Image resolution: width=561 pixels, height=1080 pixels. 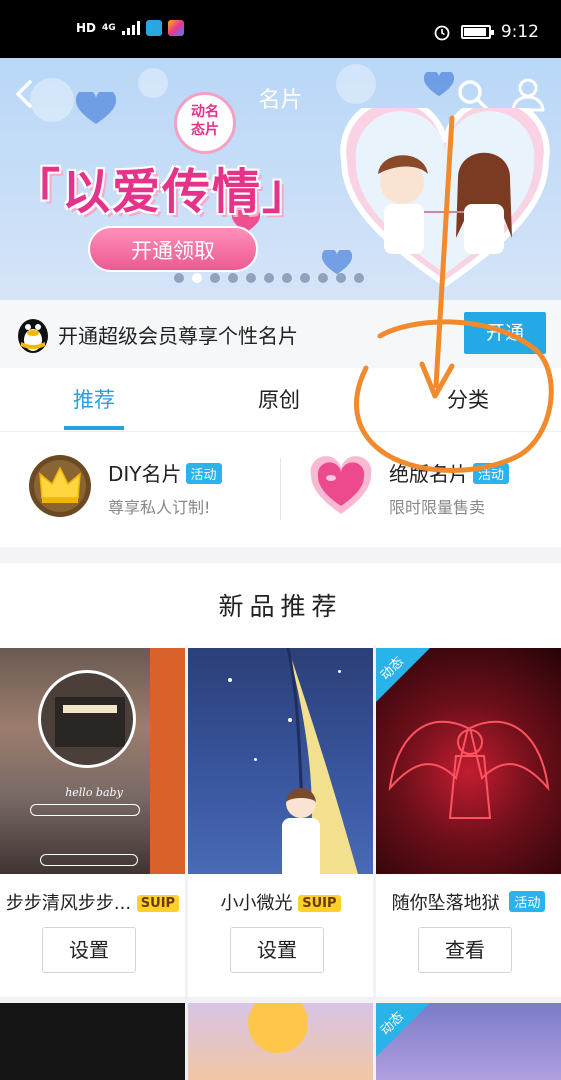 I want to click on promo-badge: 动名 态片, so click(x=205, y=123).